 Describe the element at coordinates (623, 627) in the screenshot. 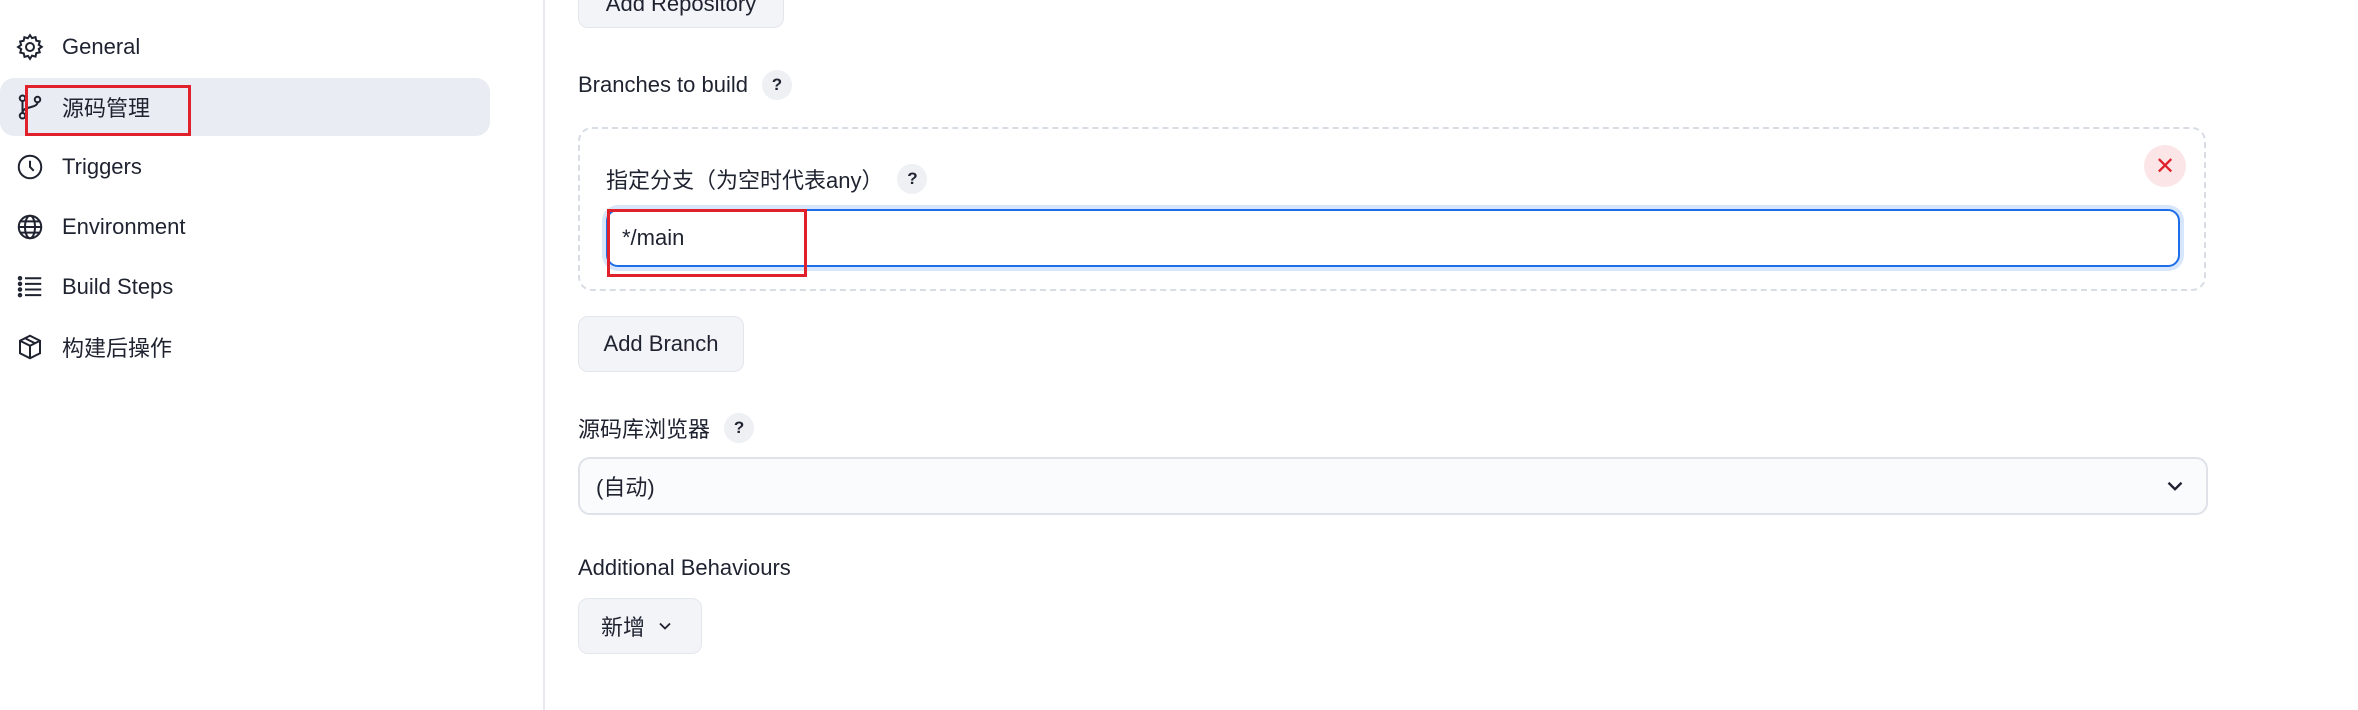

I see `add-new-label: 新增` at that location.